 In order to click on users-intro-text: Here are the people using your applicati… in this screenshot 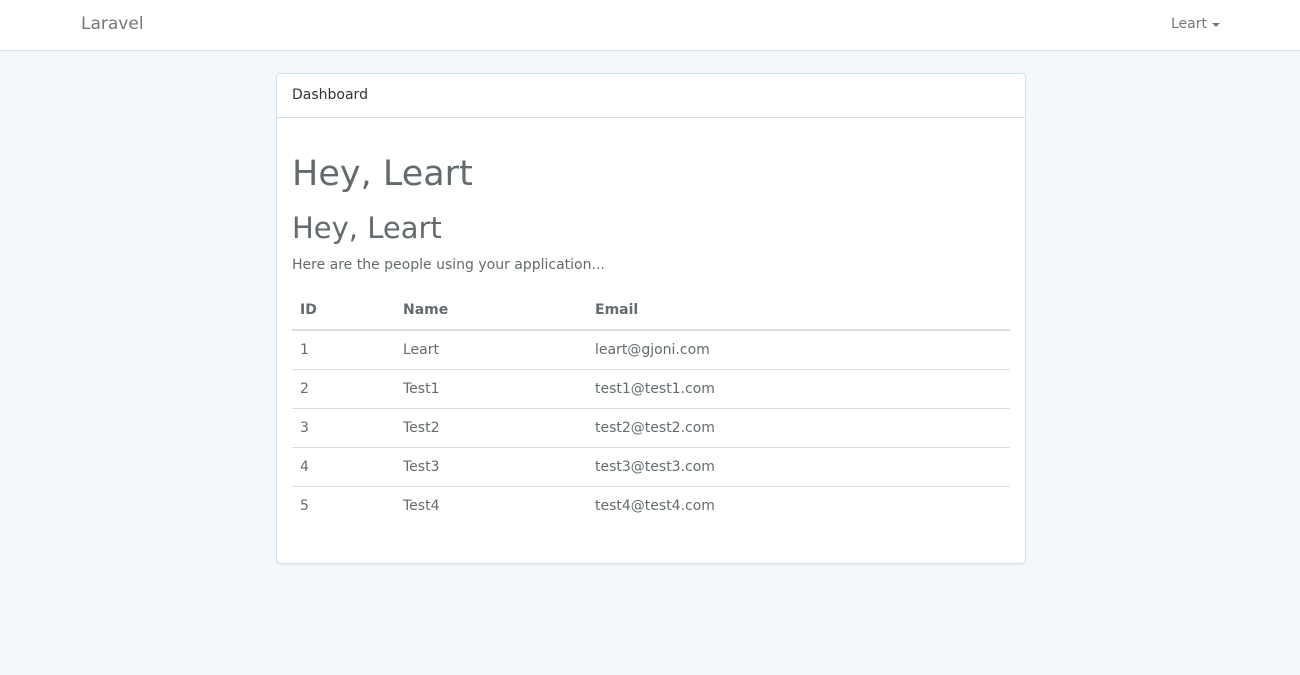, I will do `click(448, 265)`.